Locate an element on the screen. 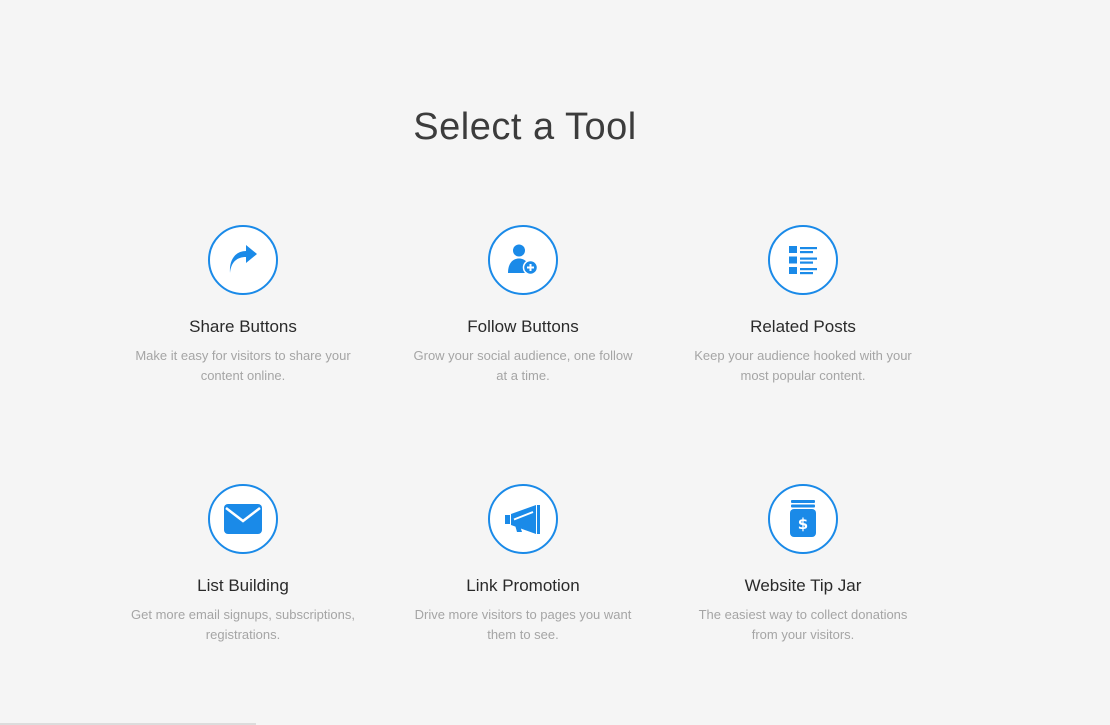  tip-jar-icon: $ is located at coordinates (803, 519).